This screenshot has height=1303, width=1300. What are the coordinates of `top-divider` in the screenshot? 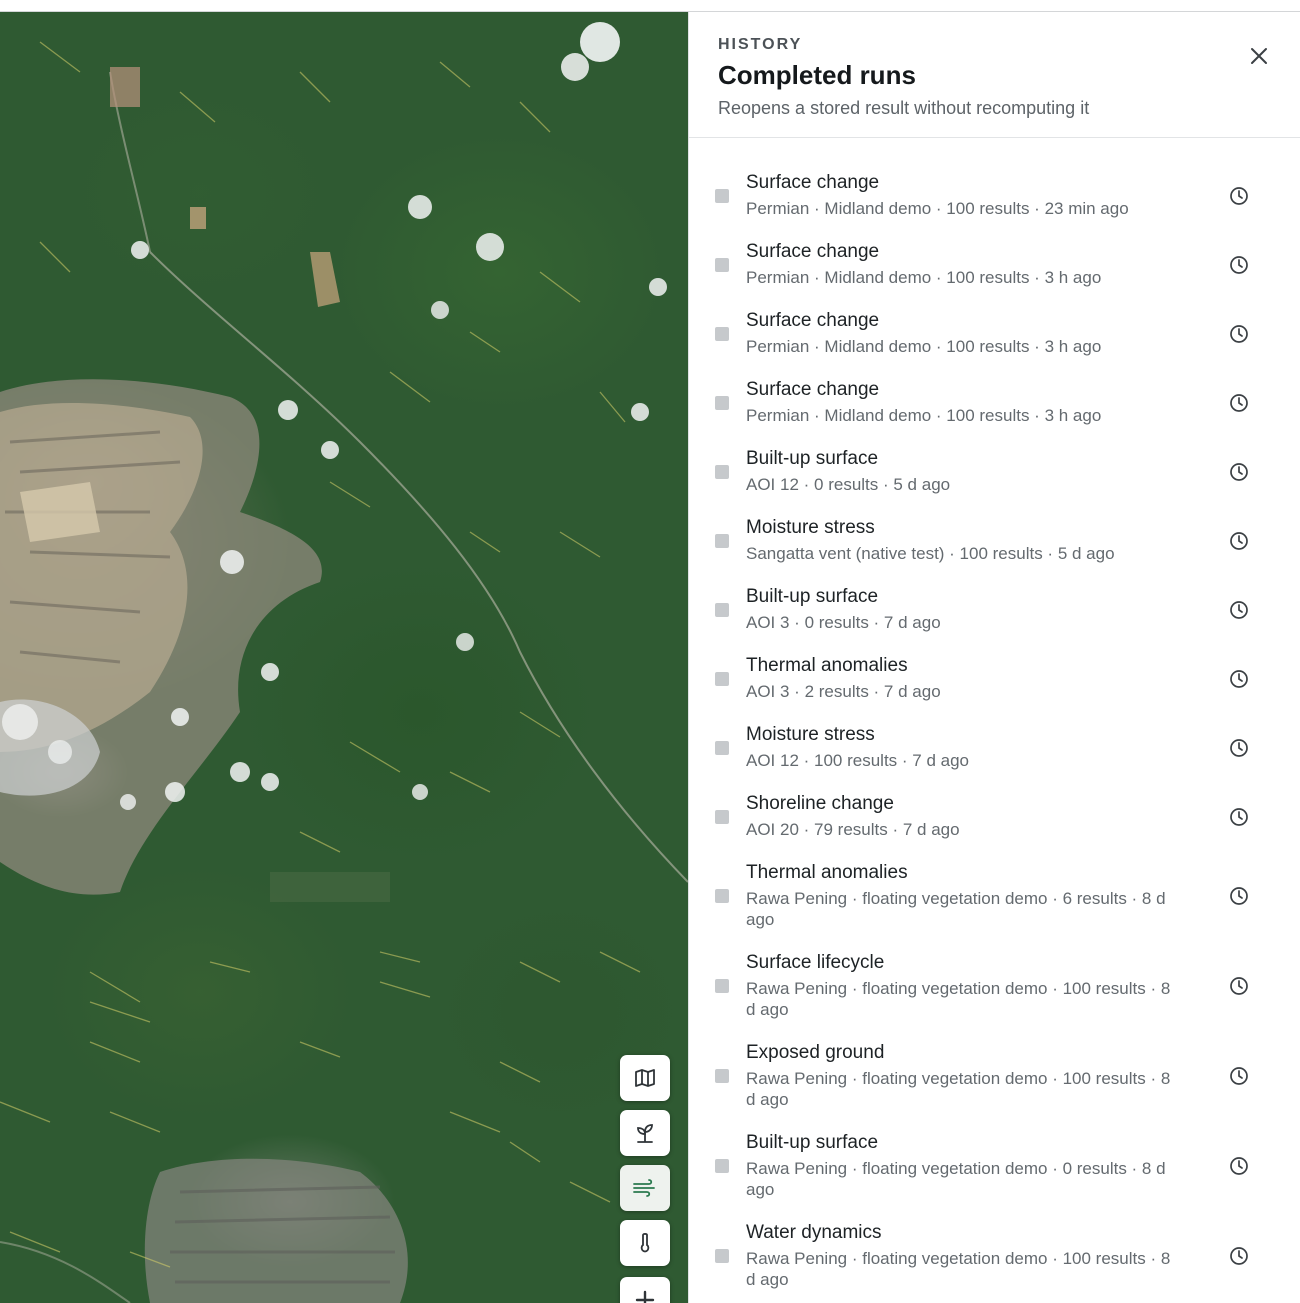 It's located at (650, 6).